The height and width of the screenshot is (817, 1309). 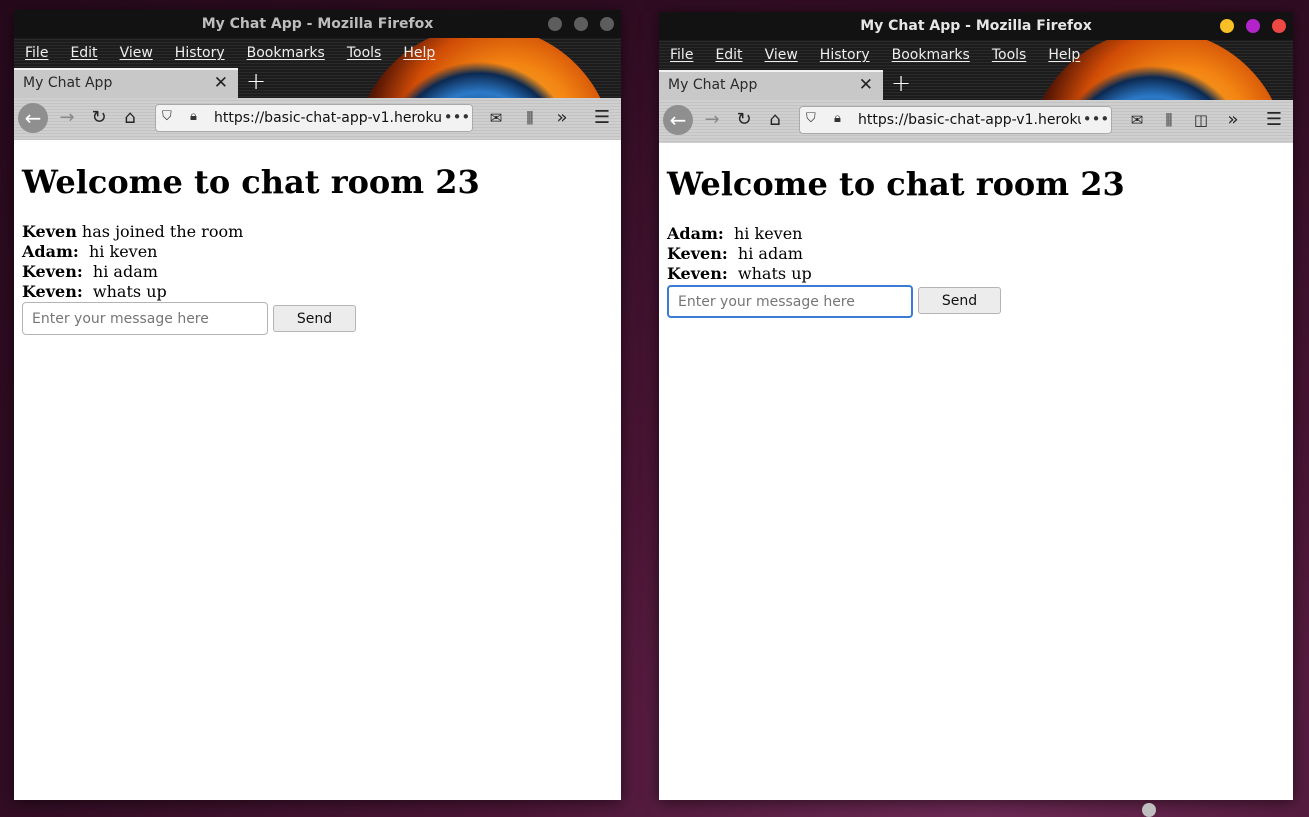 What do you see at coordinates (160, 231) in the screenshot?
I see `message-text: has joined the room` at bounding box center [160, 231].